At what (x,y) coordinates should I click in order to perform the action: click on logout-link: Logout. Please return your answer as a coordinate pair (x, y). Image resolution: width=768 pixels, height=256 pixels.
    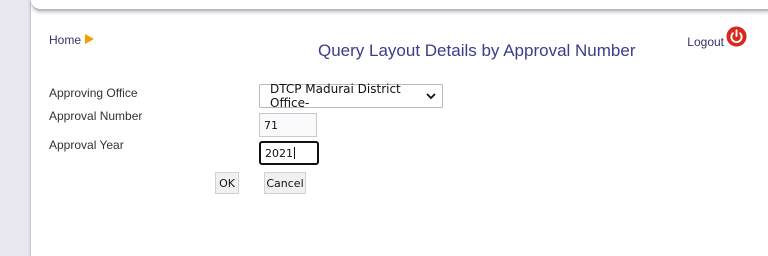
    Looking at the image, I should click on (717, 37).